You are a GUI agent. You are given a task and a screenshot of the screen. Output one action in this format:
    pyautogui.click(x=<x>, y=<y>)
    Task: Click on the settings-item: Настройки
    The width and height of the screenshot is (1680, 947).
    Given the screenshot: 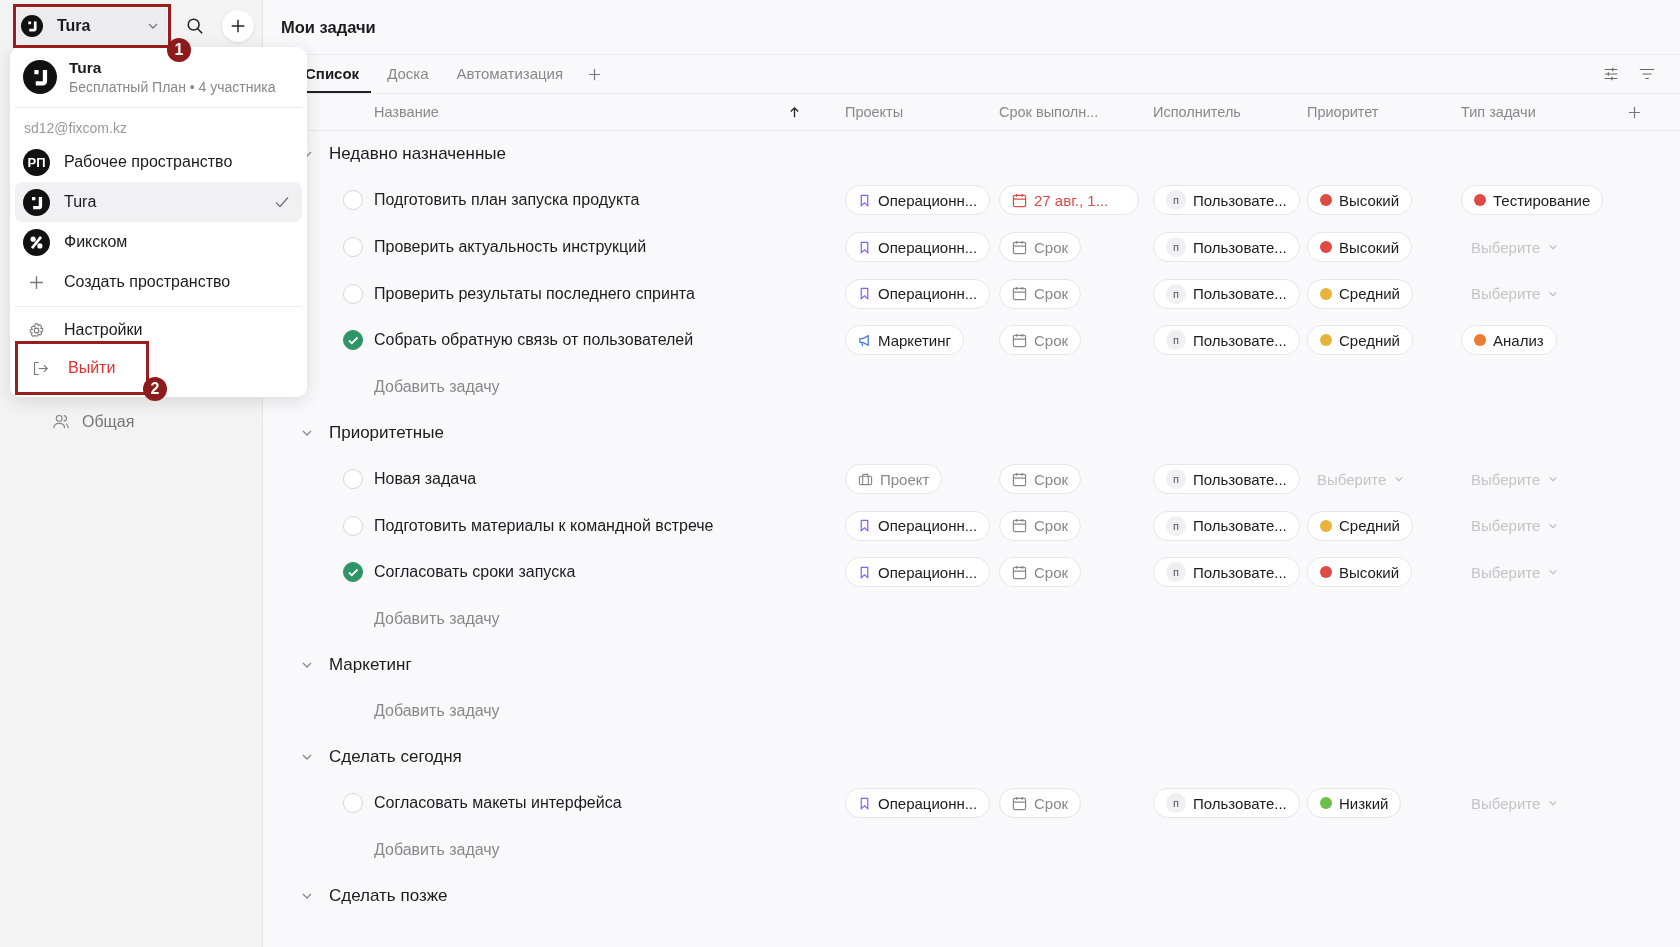 What is the action you would take?
    pyautogui.click(x=158, y=330)
    